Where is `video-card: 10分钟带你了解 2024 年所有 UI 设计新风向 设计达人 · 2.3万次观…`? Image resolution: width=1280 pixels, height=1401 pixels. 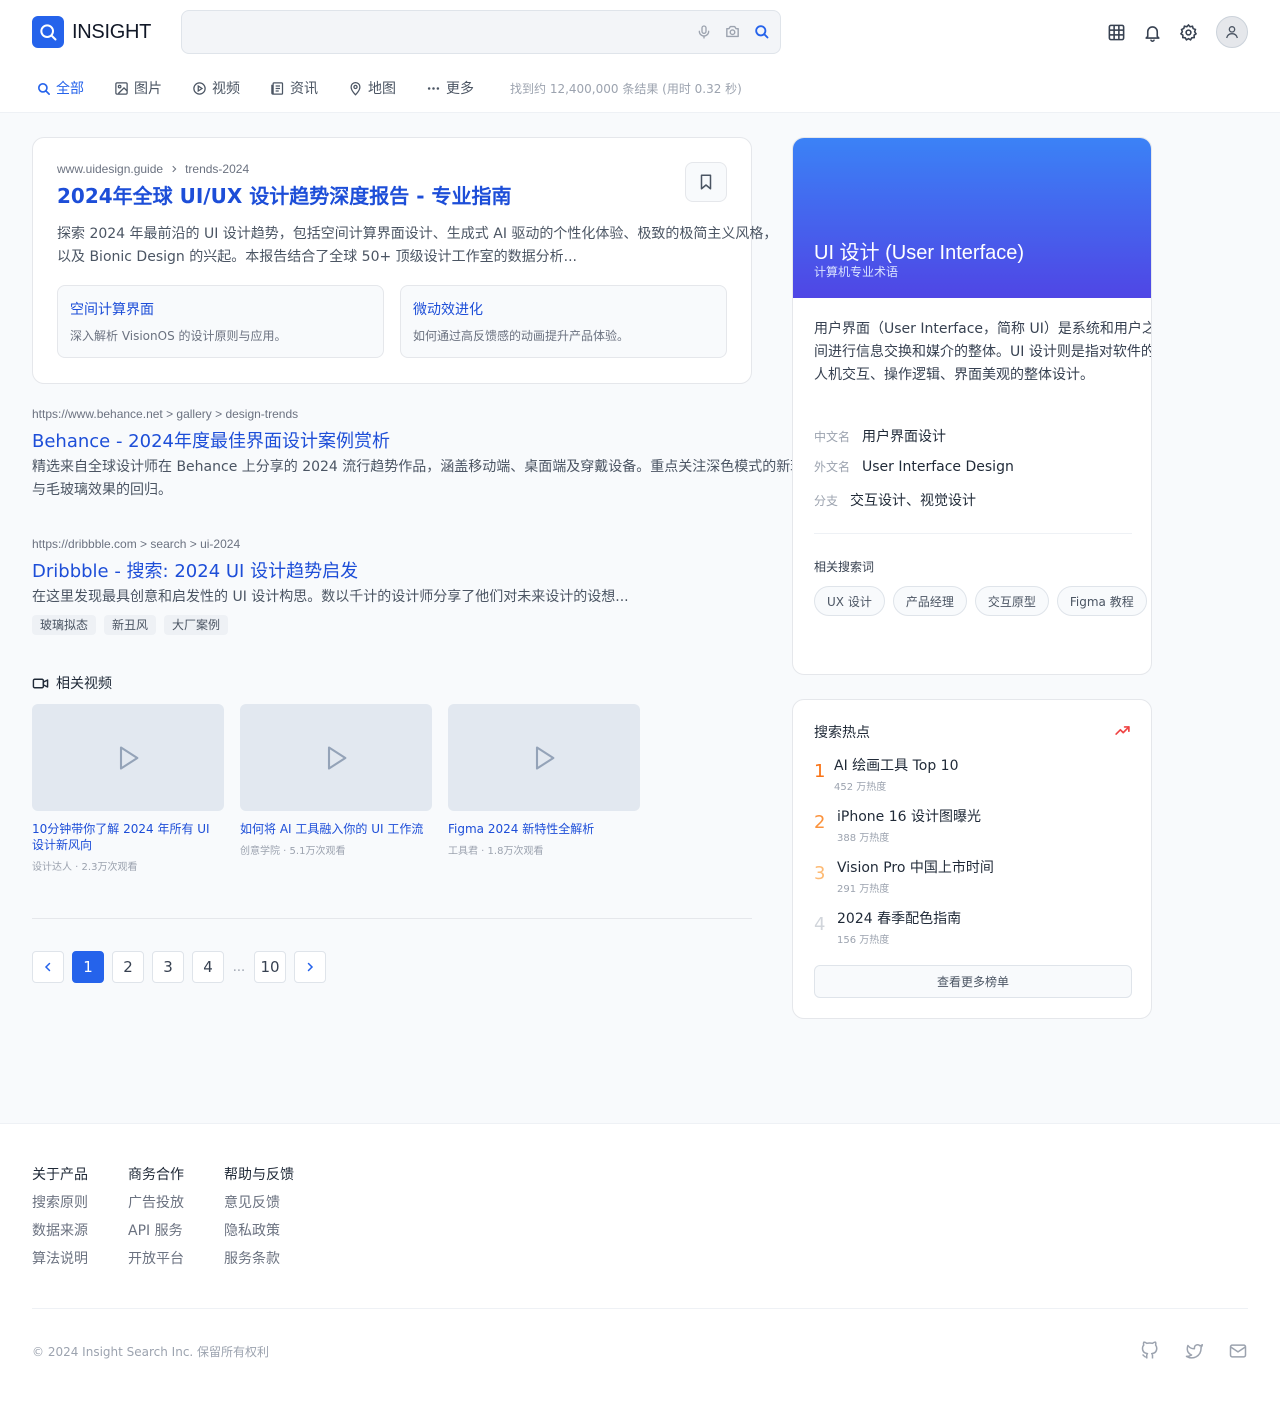 video-card: 10分钟带你了解 2024 年所有 UI 设计新风向 设计达人 · 2.3万次观… is located at coordinates (128, 788).